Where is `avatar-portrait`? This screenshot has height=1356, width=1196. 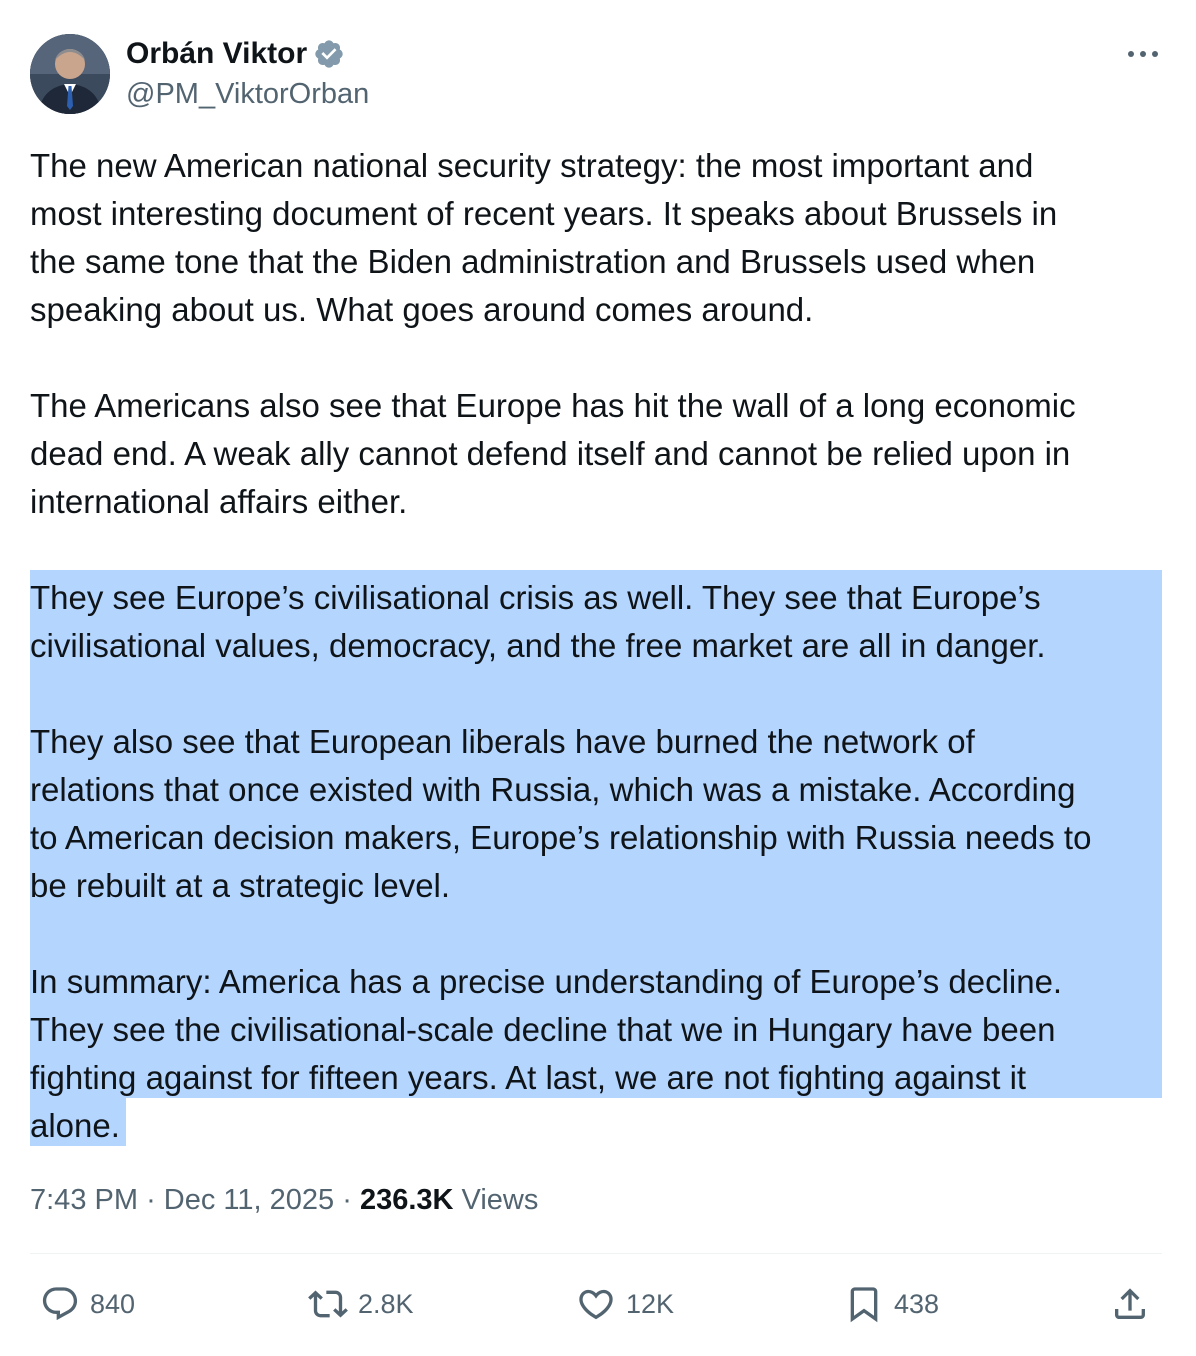
avatar-portrait is located at coordinates (70, 74).